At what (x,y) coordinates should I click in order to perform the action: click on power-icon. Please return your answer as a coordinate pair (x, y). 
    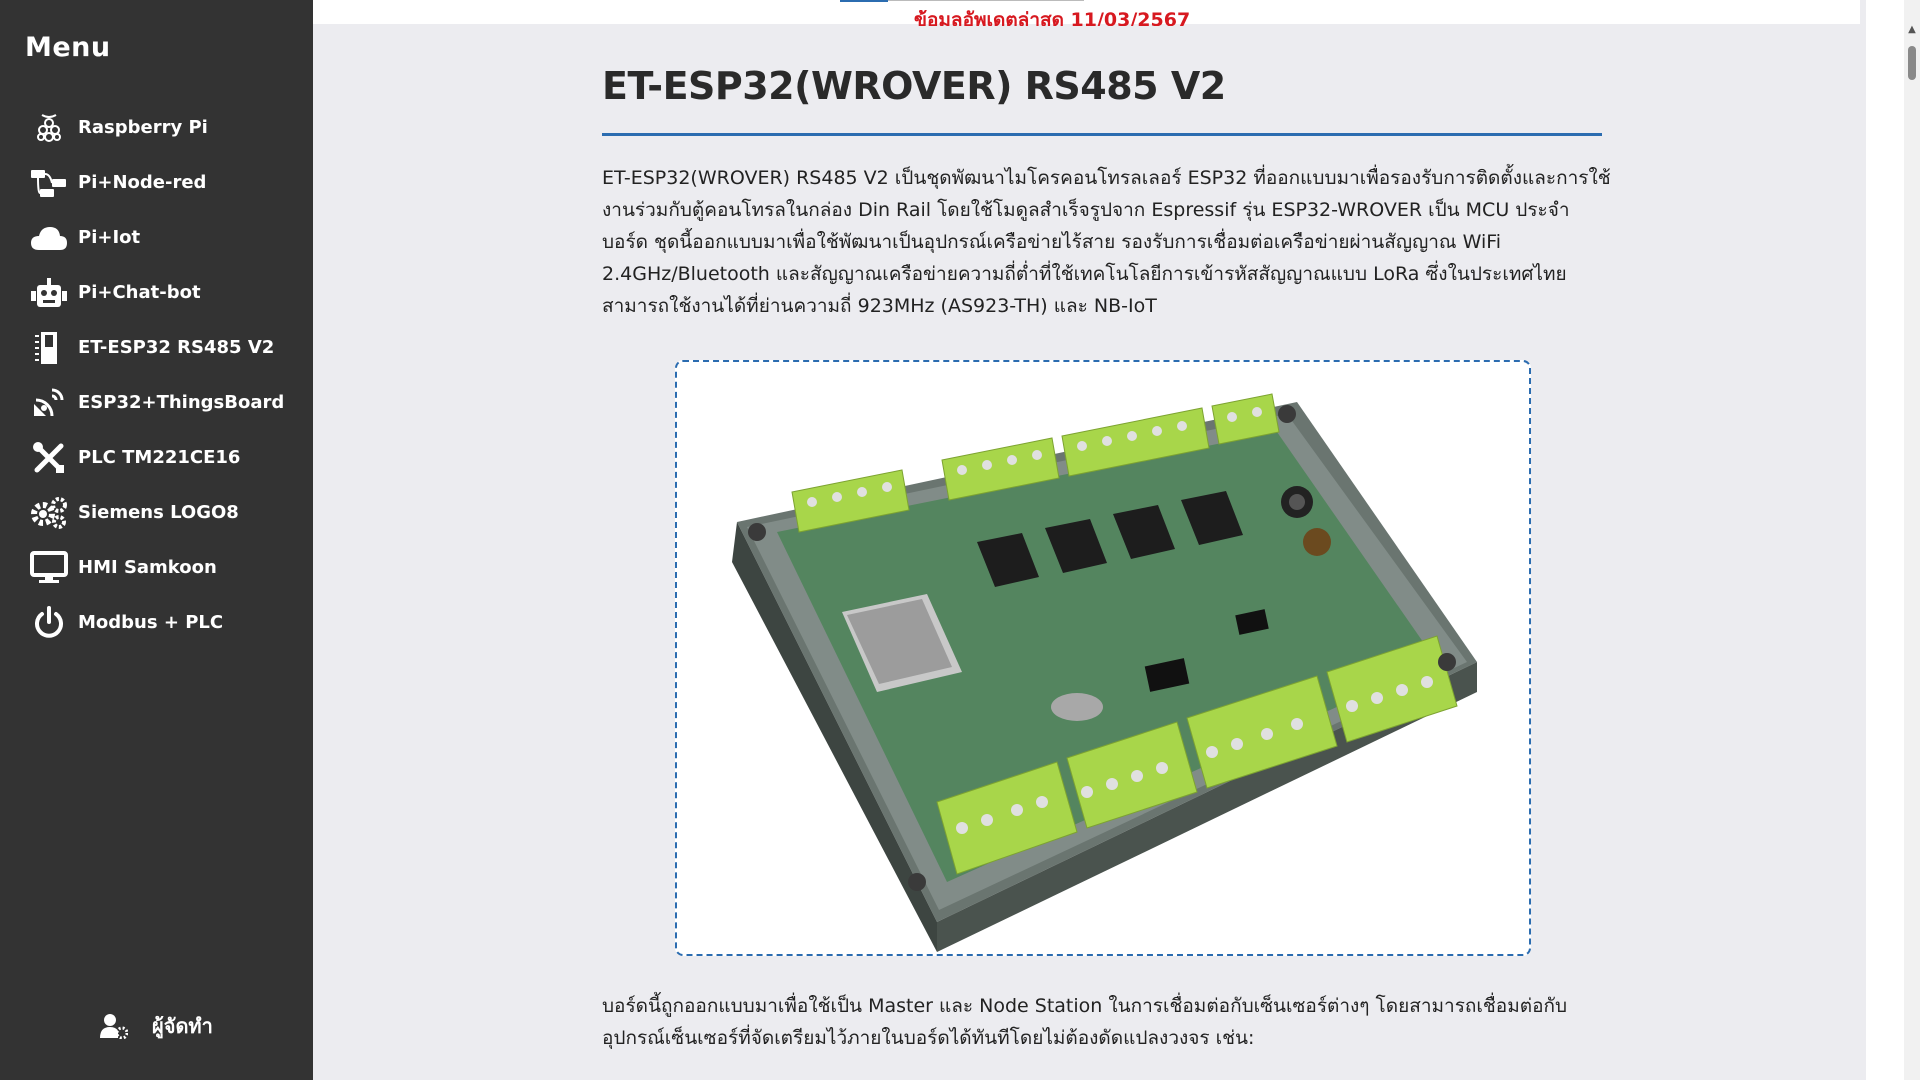
    Looking at the image, I should click on (49, 623).